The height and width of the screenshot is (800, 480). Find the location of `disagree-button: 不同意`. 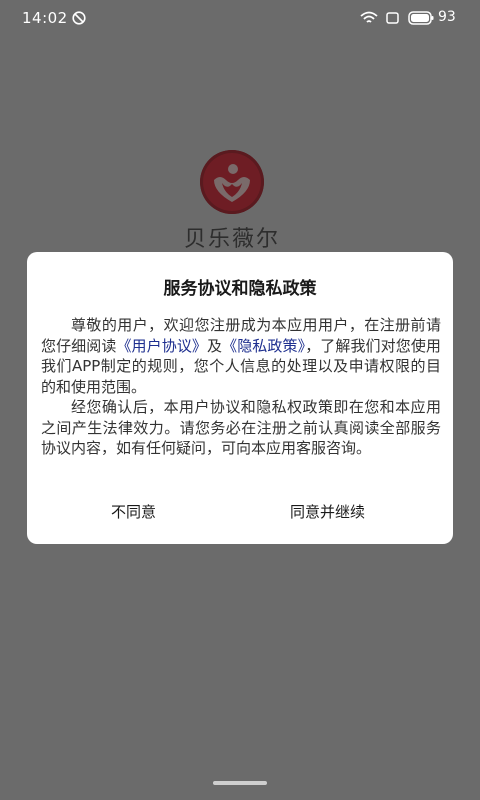

disagree-button: 不同意 is located at coordinates (133, 511).